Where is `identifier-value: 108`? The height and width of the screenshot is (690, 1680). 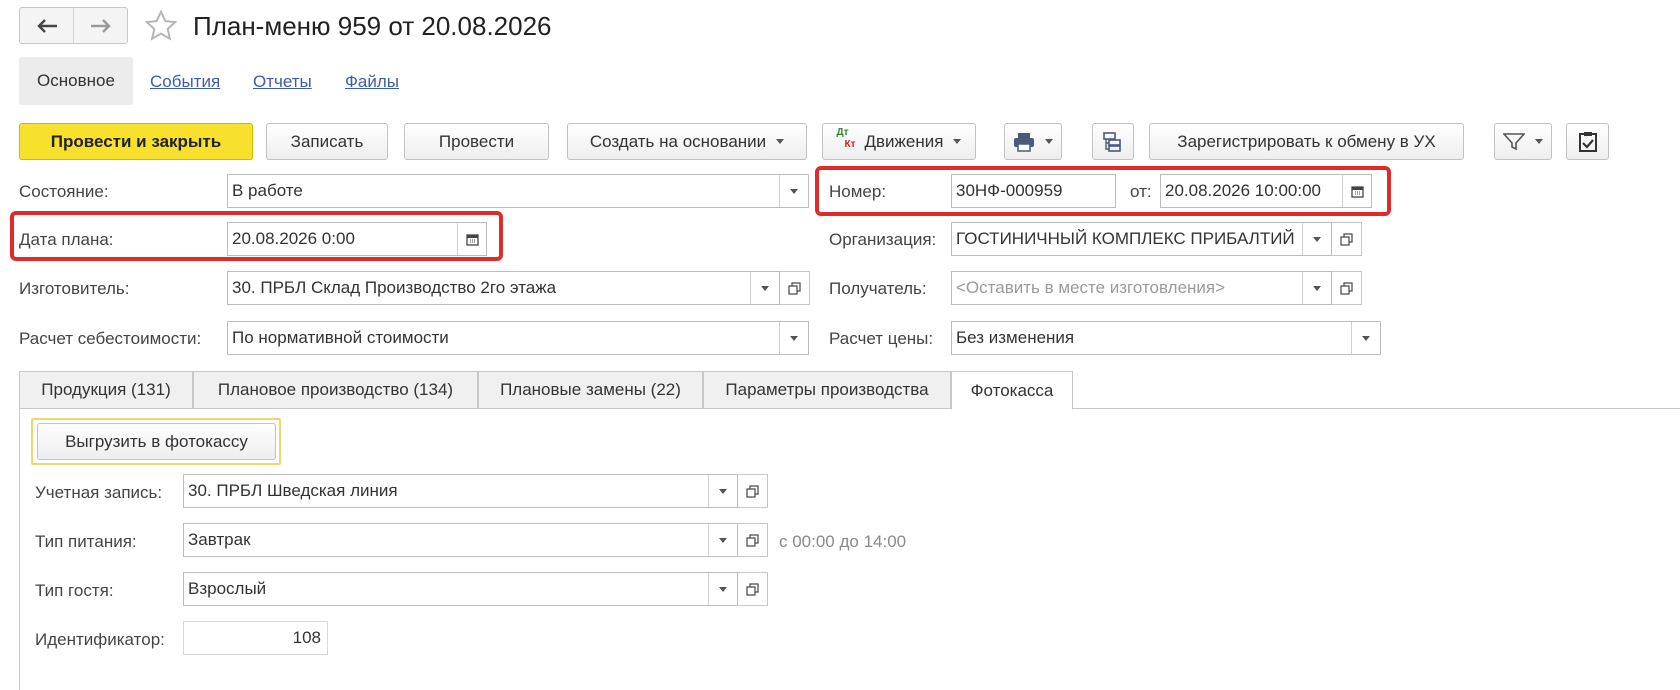
identifier-value: 108 is located at coordinates (306, 637).